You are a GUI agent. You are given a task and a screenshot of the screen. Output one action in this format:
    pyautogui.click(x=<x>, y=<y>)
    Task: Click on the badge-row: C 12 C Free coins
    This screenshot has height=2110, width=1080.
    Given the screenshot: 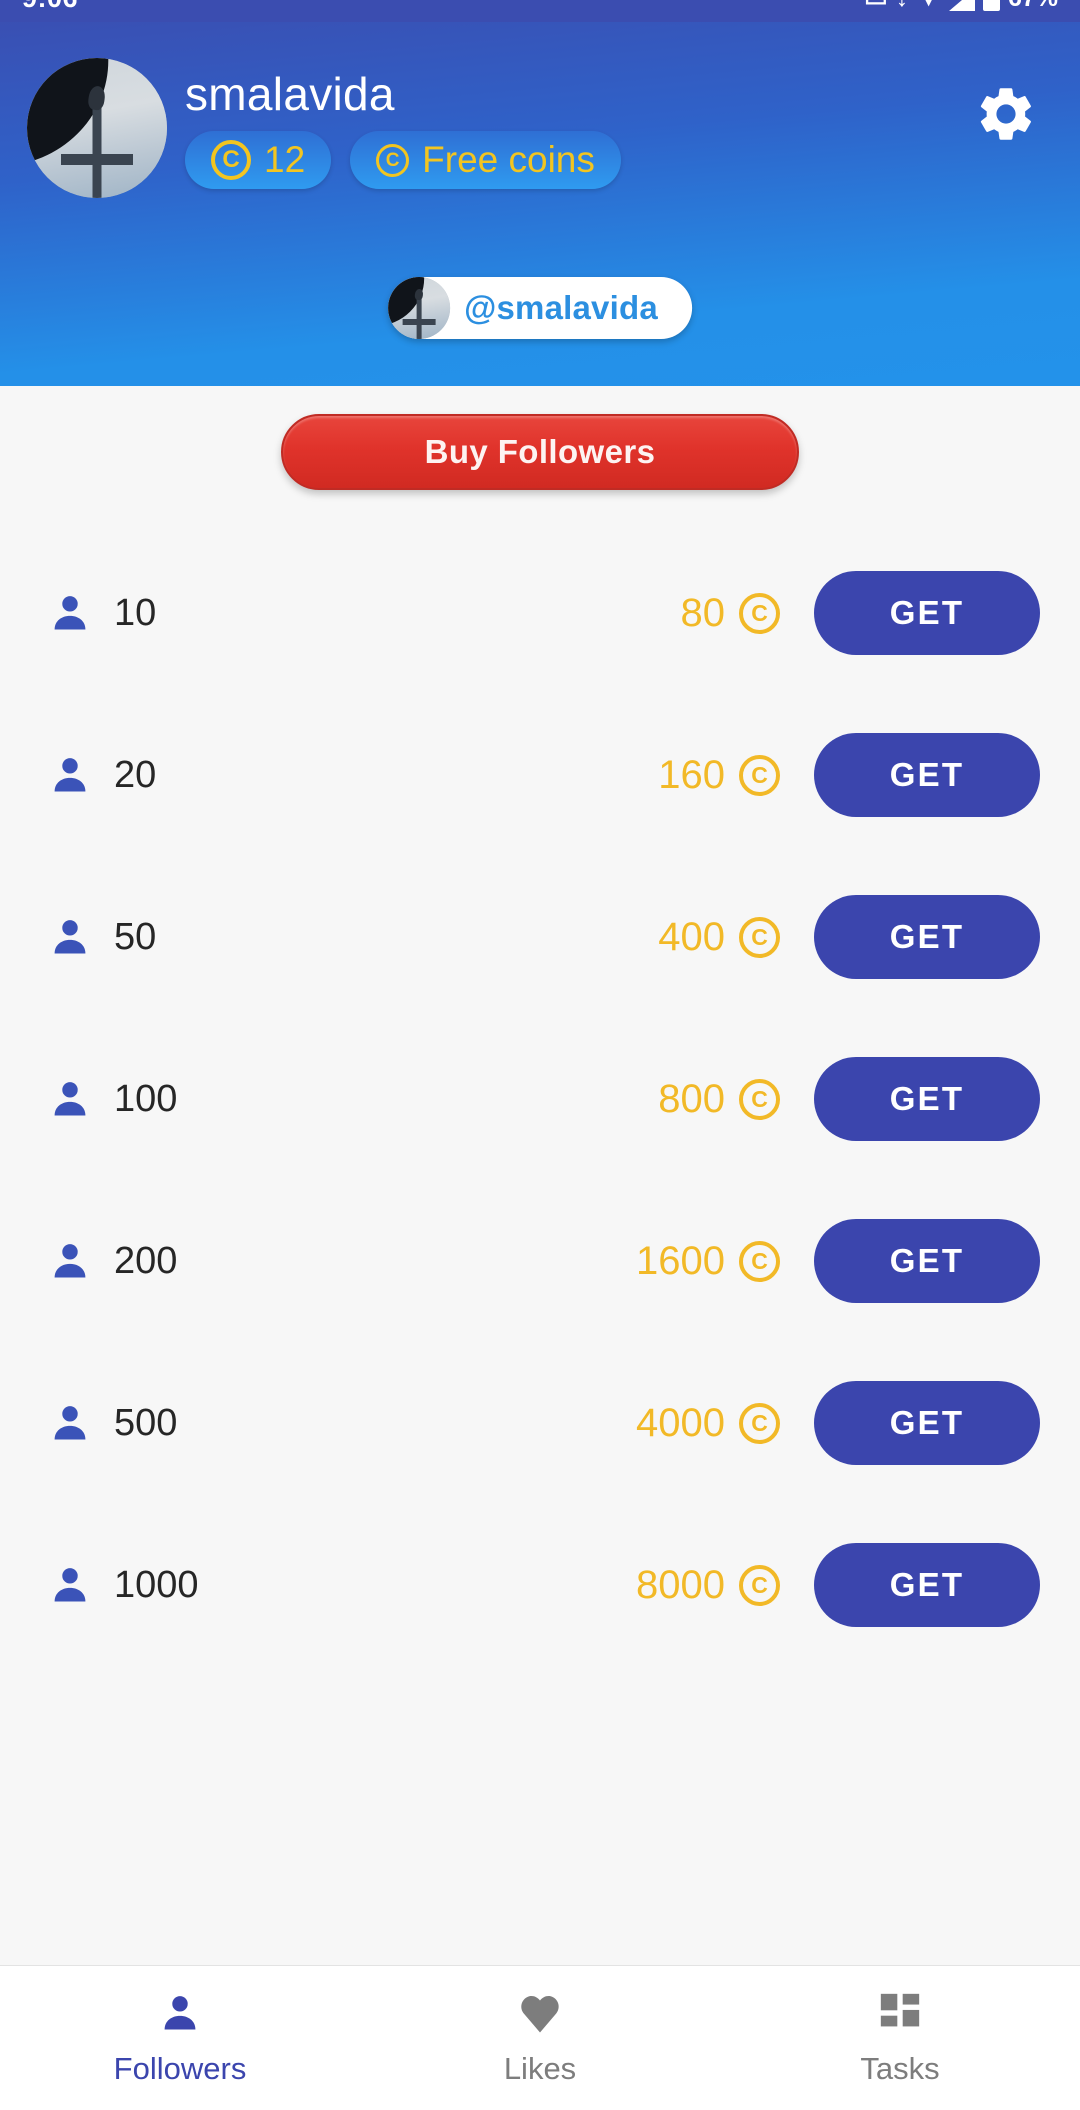 What is the action you would take?
    pyautogui.click(x=403, y=160)
    